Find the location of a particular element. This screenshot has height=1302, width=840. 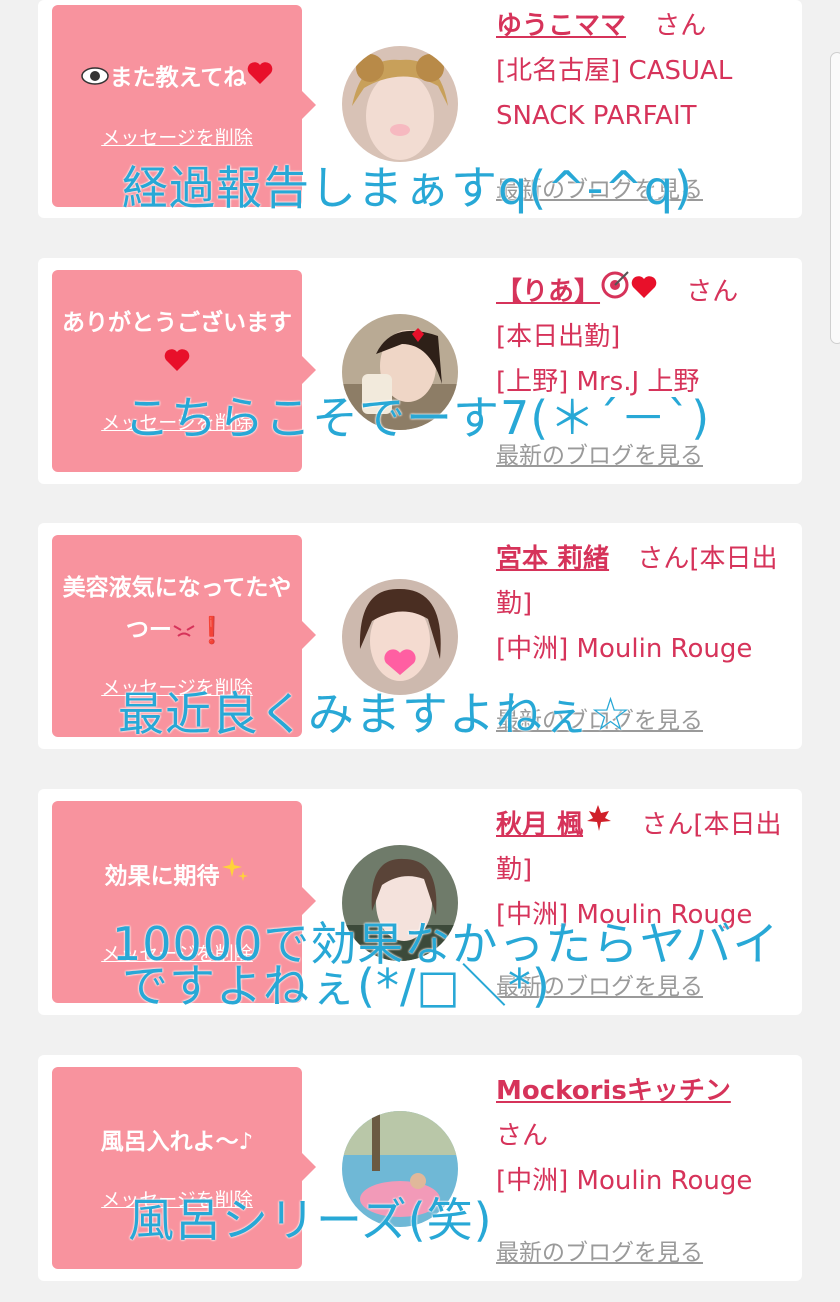

message-text-row: また教えてね is located at coordinates (177, 78).